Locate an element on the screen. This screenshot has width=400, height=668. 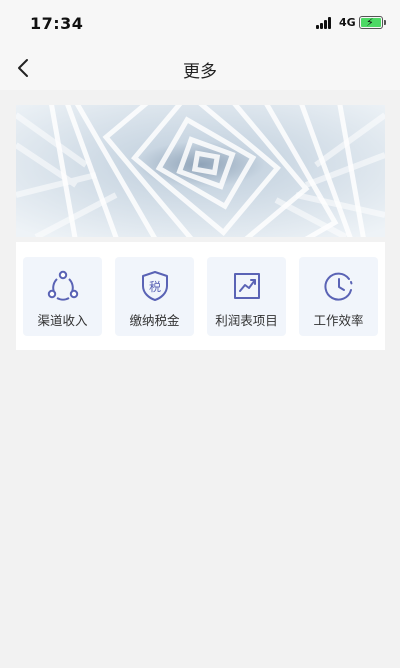
clock-icon is located at coordinates (338, 286).